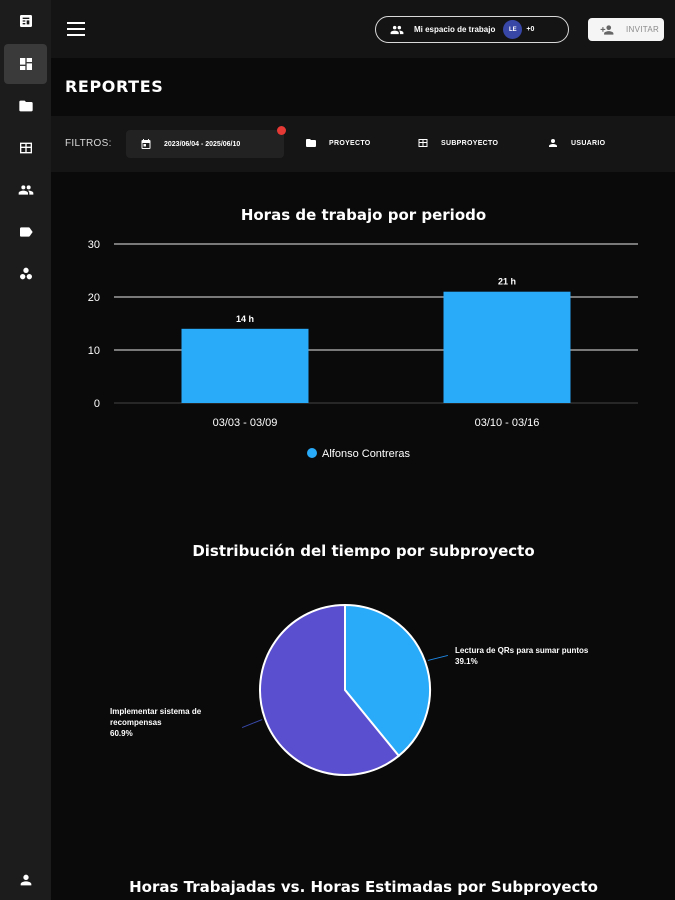 The image size is (675, 900). I want to click on pie-slice-label: Implementar sistema de recompensas, so click(156, 717).